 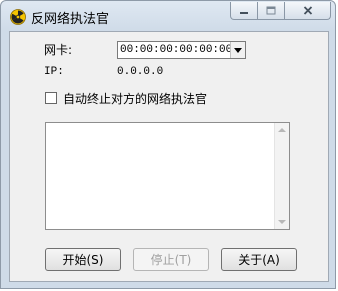 I want to click on minimize-icon, so click(x=244, y=12).